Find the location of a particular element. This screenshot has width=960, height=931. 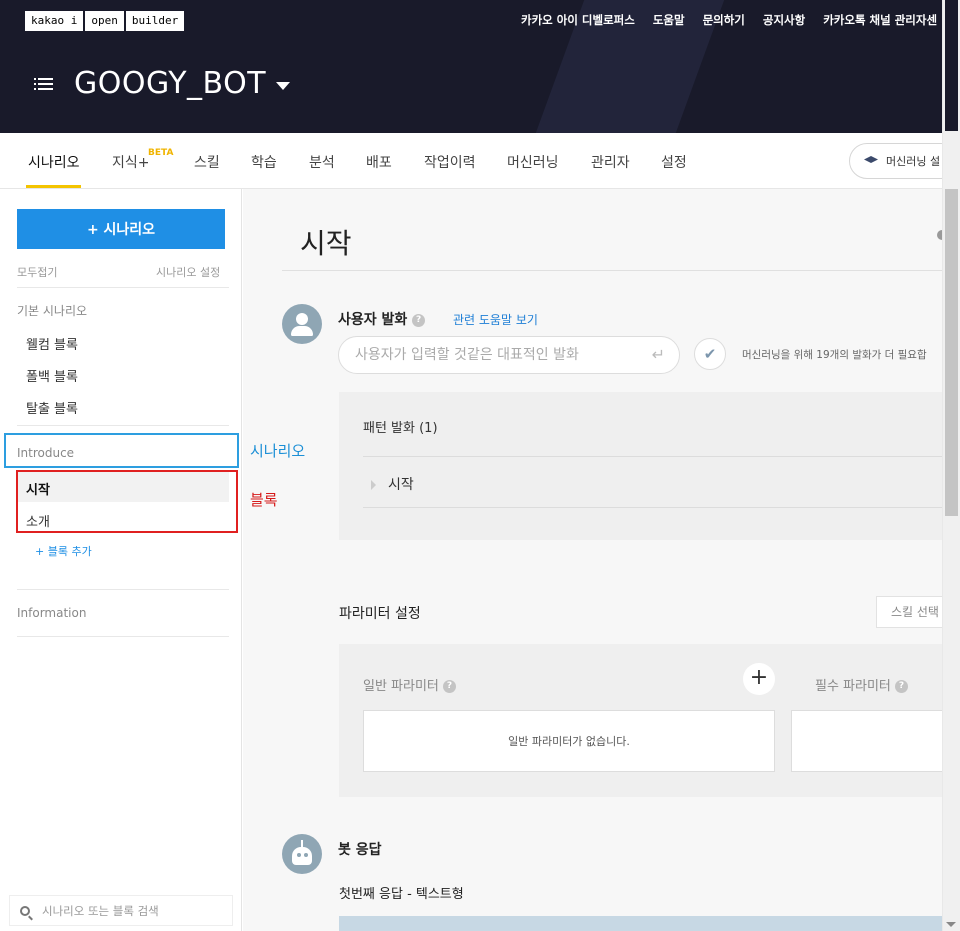

bot-avatar-icon is located at coordinates (302, 854).